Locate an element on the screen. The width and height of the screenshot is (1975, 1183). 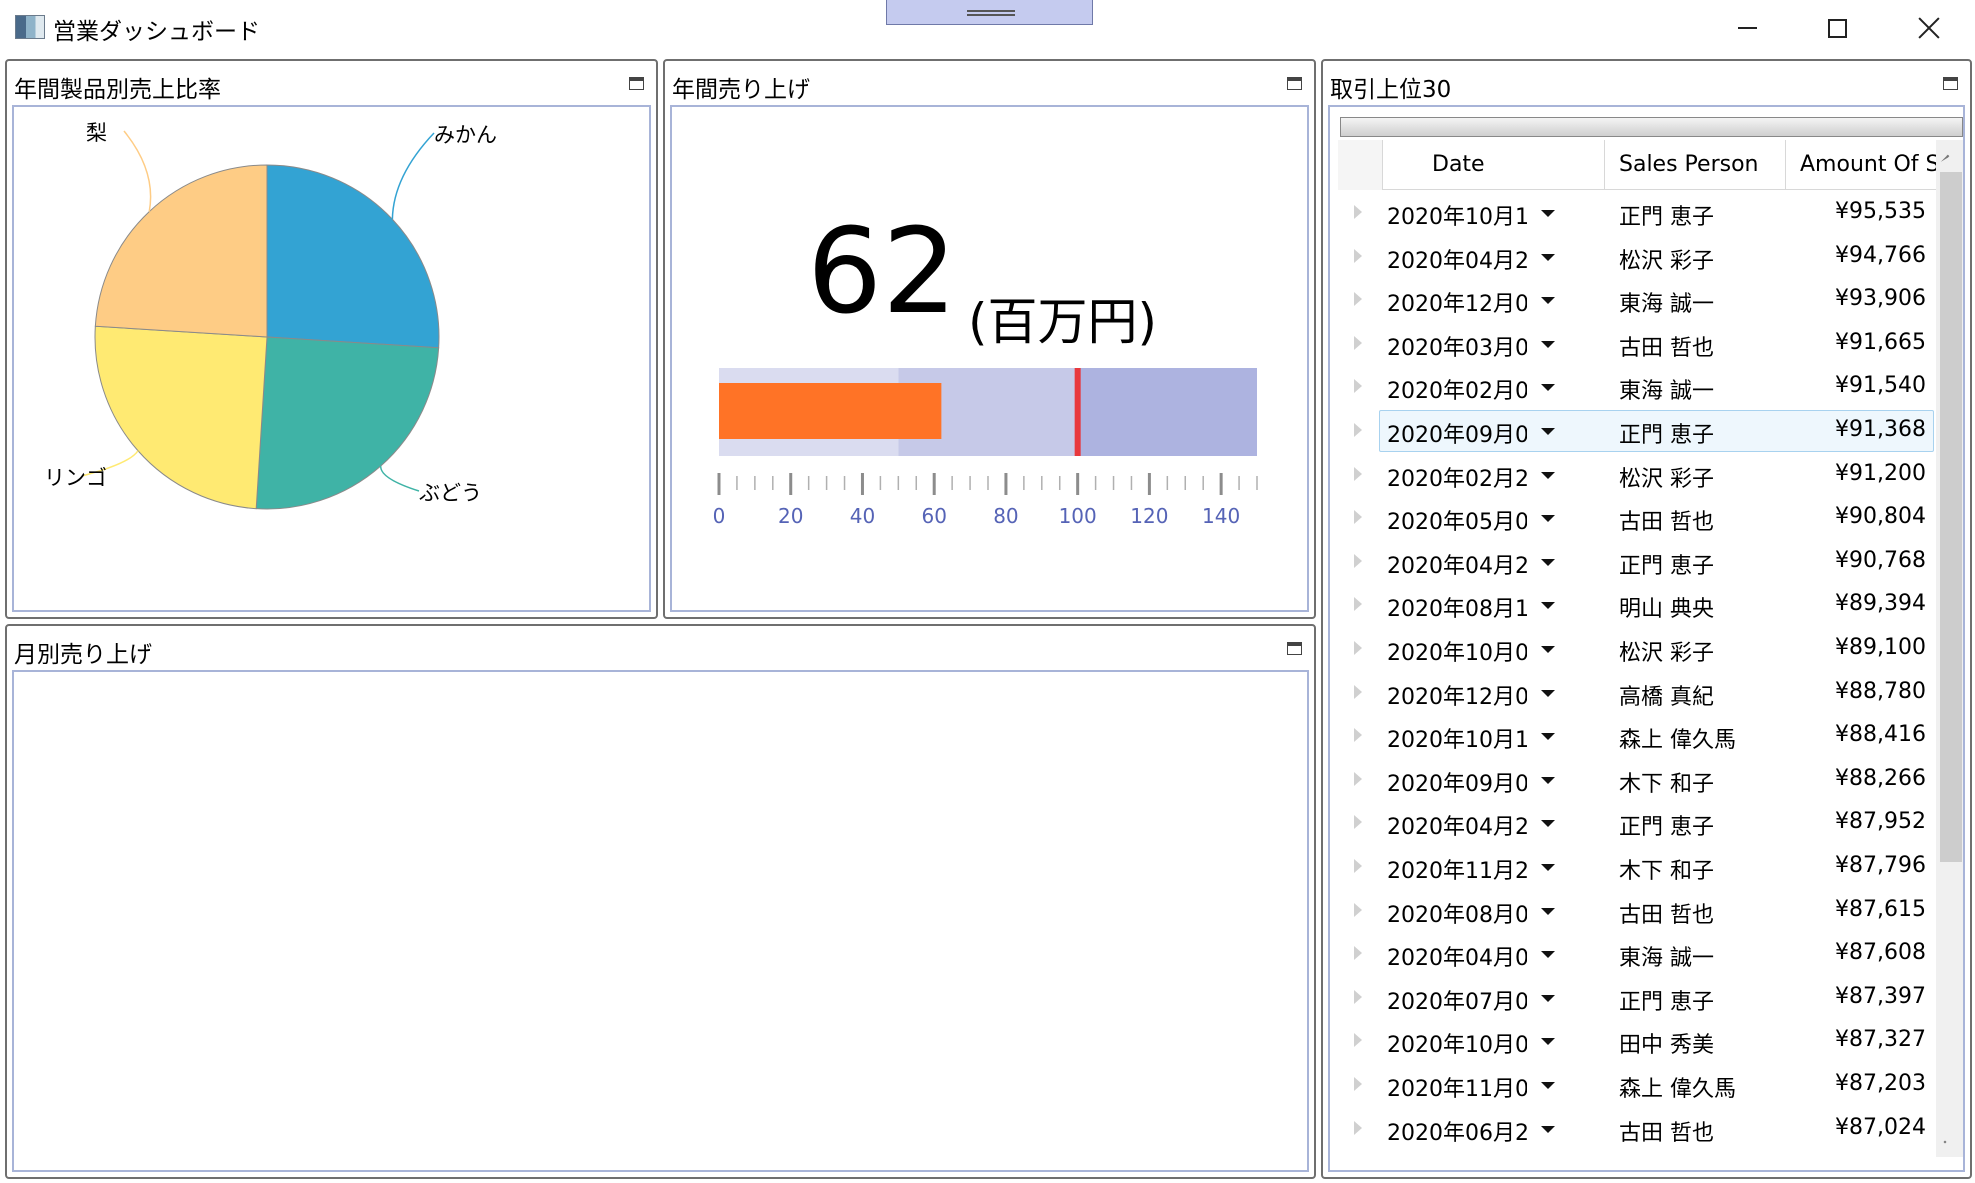
table-row: 2020年03月0 古田 哲也 ¥91,665 is located at coordinates (1637, 344).